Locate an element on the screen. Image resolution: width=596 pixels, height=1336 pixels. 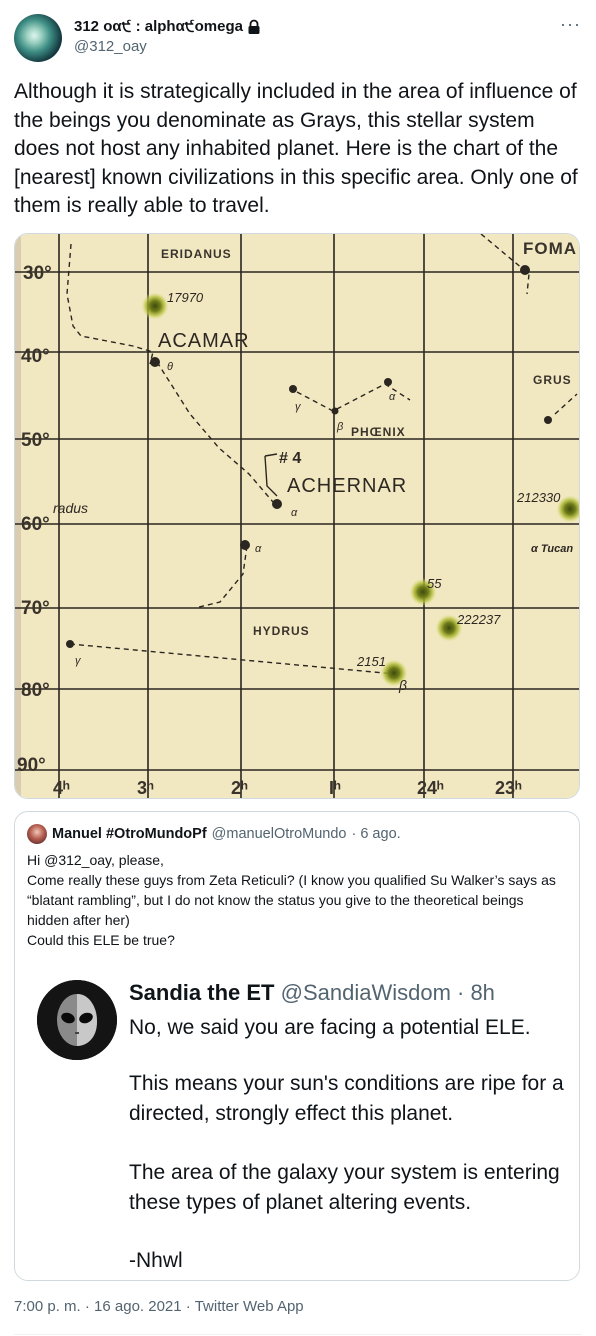
quoted-author-avatar is located at coordinates (37, 834).